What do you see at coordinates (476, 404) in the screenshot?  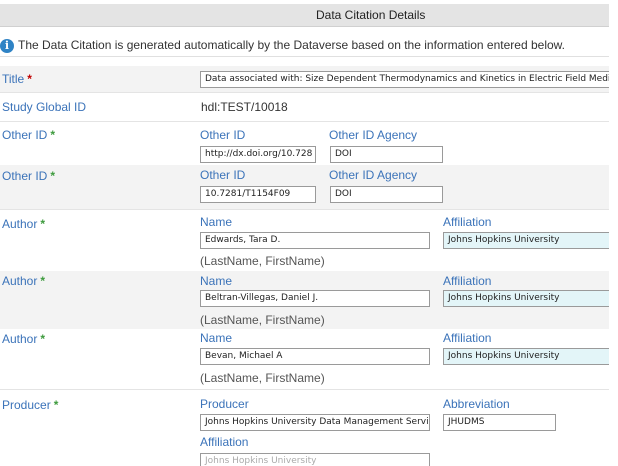 I see `producer-abbreviation-sublabel: Abbreviation` at bounding box center [476, 404].